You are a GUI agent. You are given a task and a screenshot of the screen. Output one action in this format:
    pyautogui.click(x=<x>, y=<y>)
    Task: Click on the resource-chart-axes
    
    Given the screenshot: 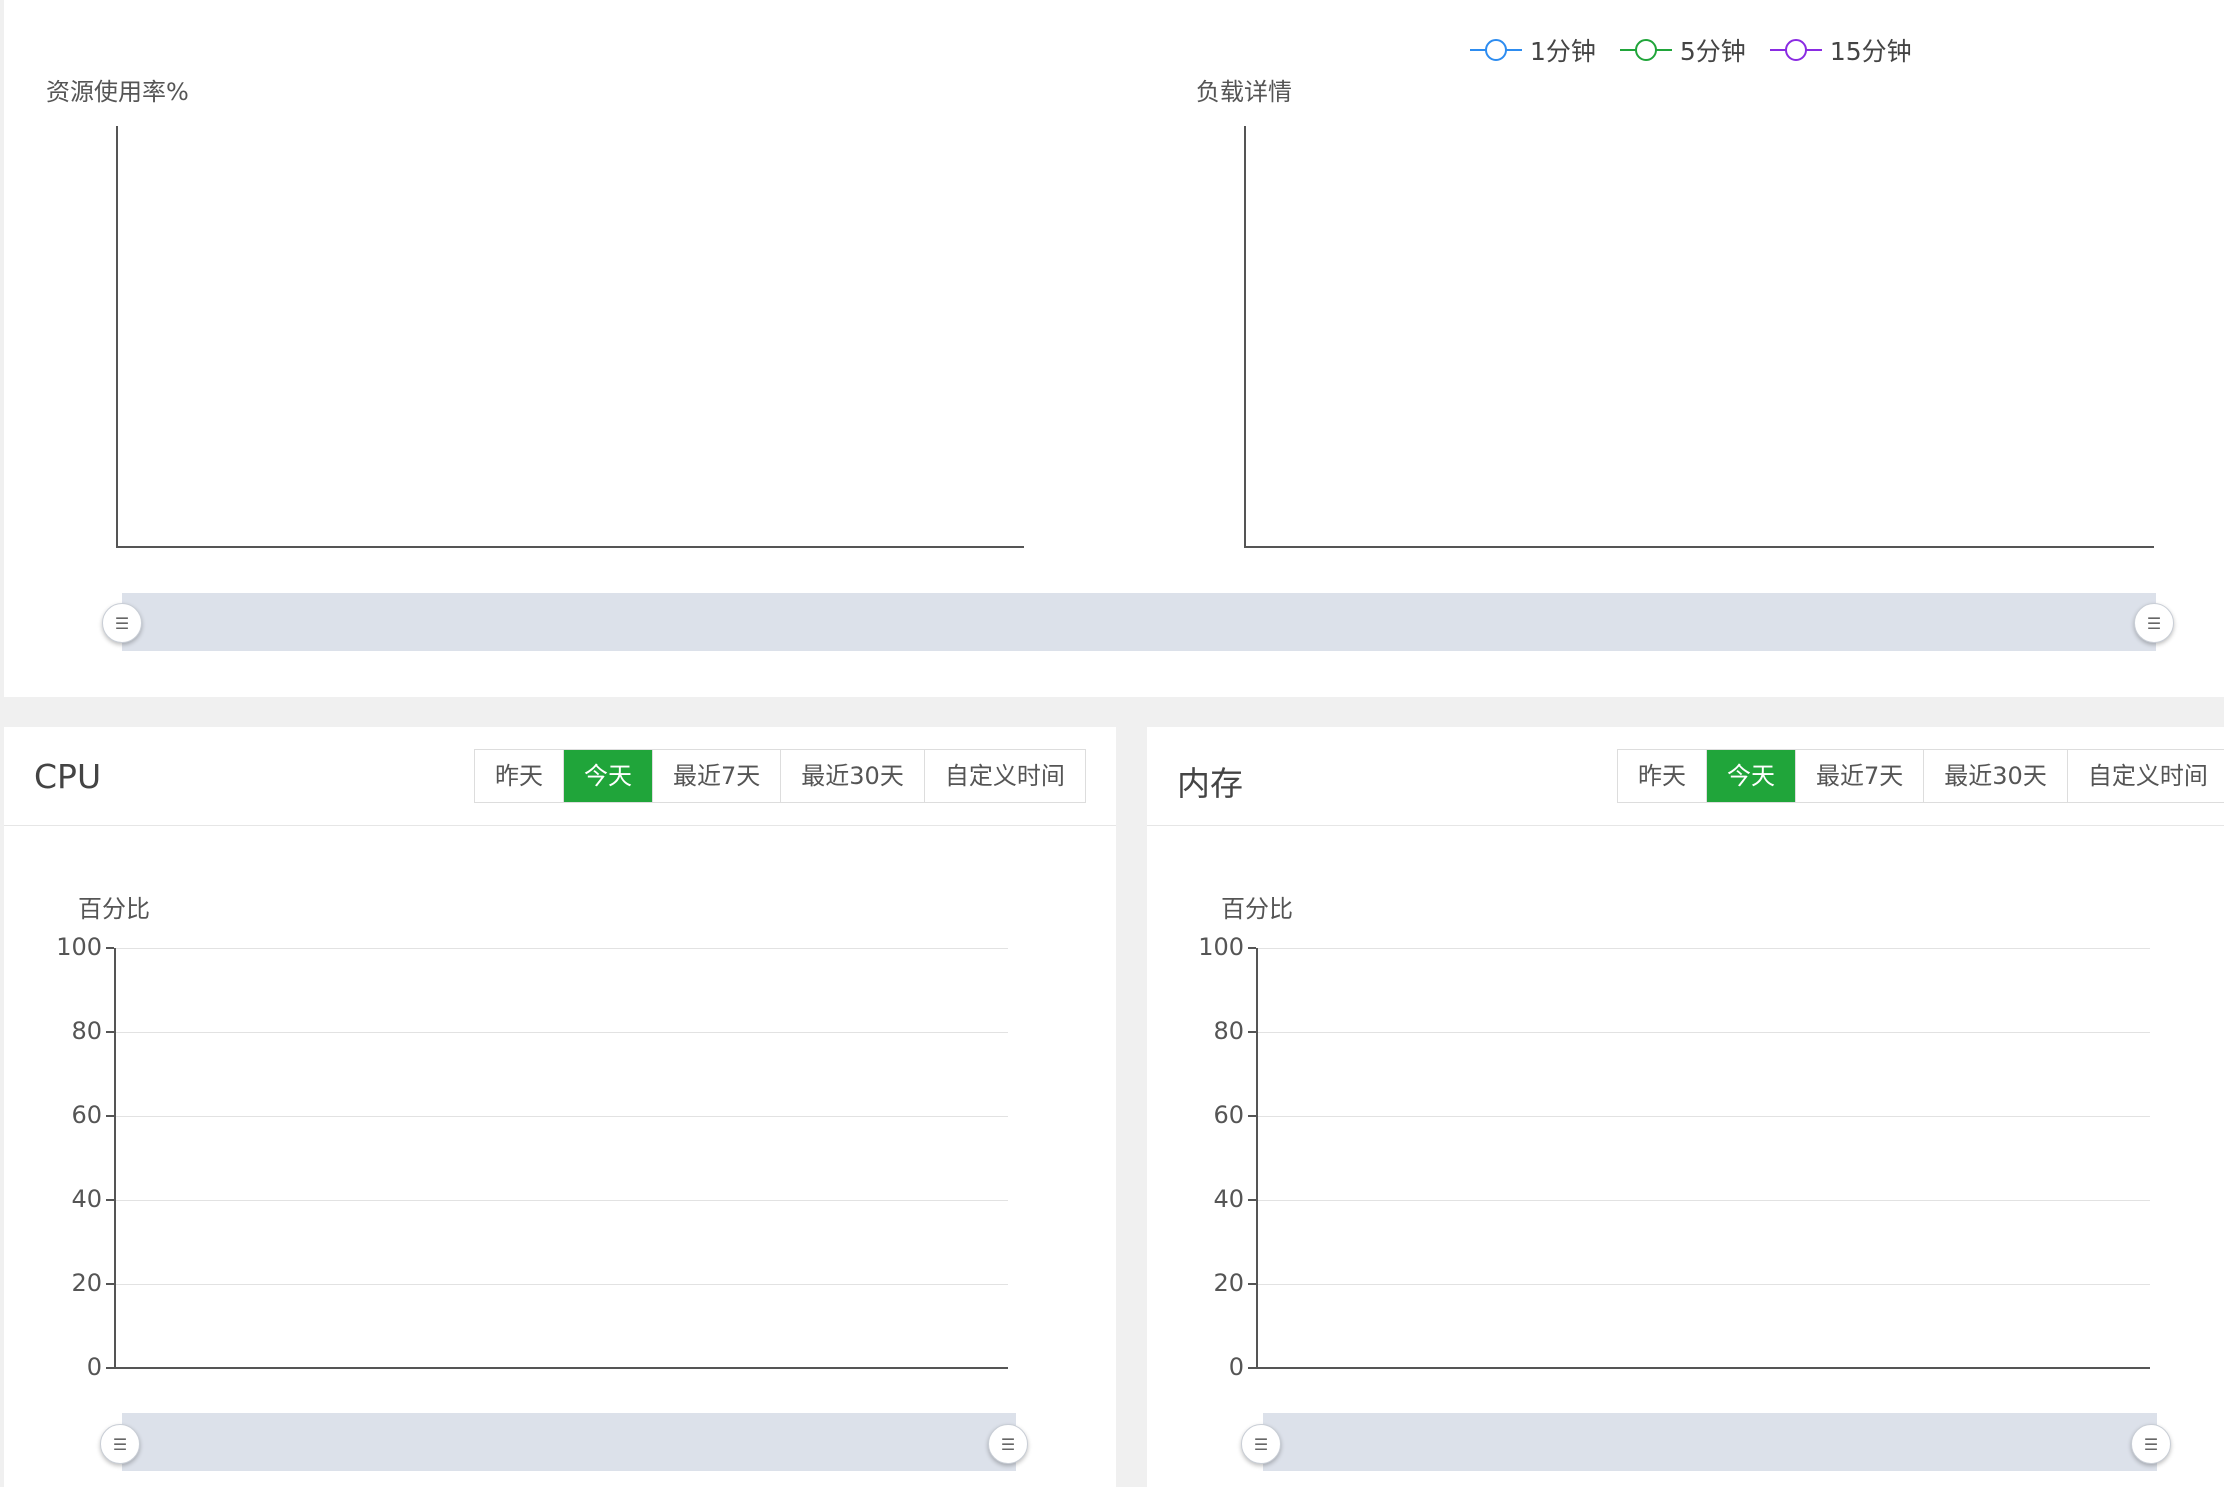 What is the action you would take?
    pyautogui.click(x=570, y=337)
    